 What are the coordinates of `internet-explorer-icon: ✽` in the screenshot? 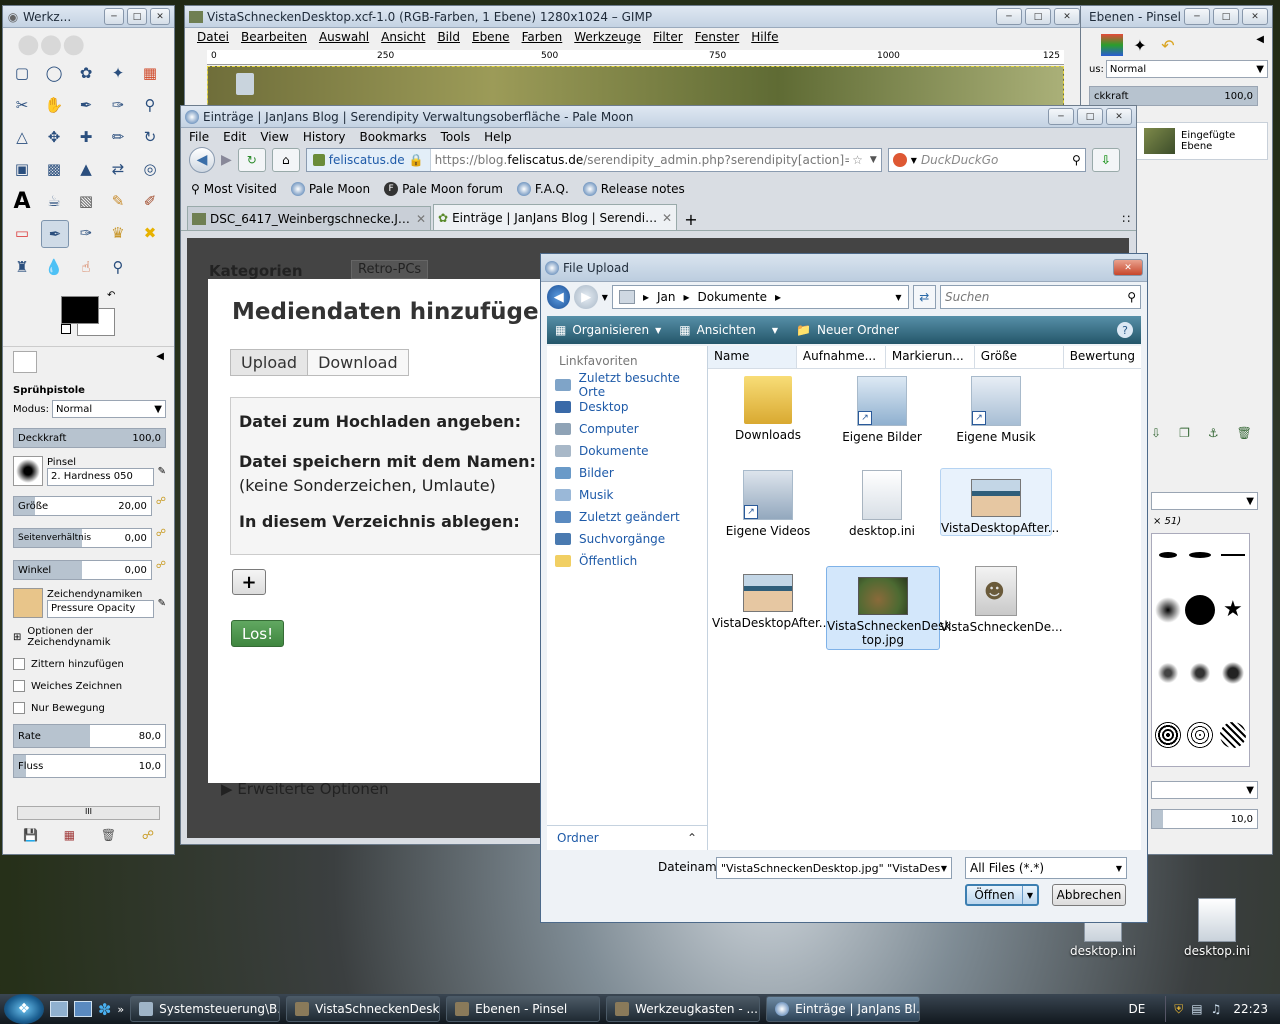 It's located at (104, 1009).